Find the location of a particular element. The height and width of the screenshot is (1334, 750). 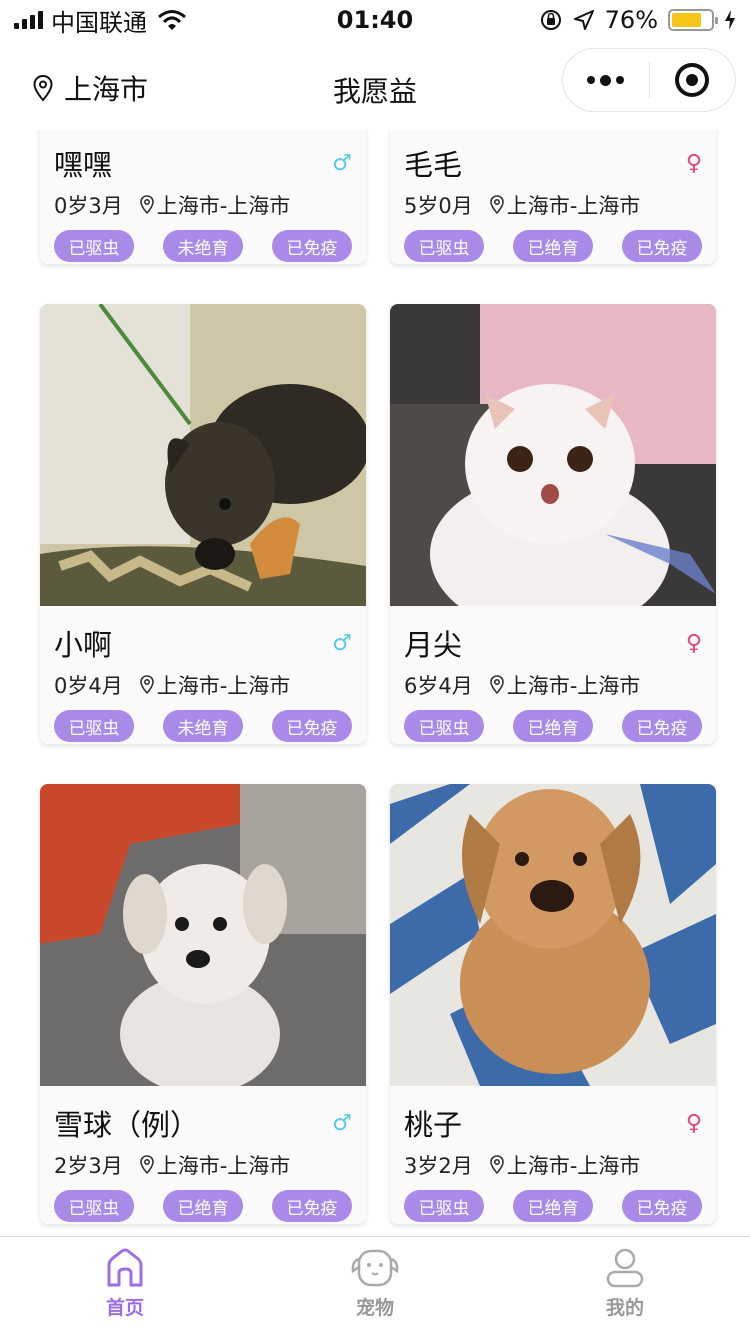

tab-label: 首页 is located at coordinates (124, 1308).